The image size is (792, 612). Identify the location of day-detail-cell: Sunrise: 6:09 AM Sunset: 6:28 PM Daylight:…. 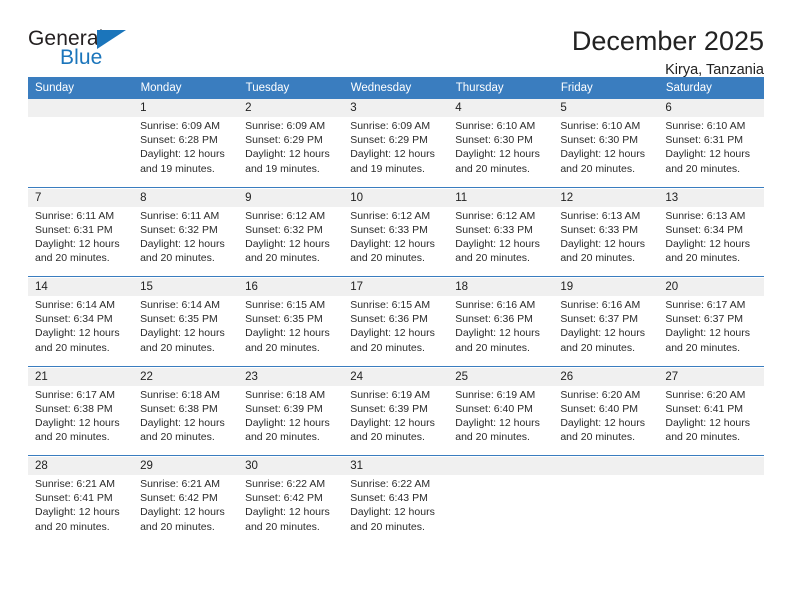
(186, 152).